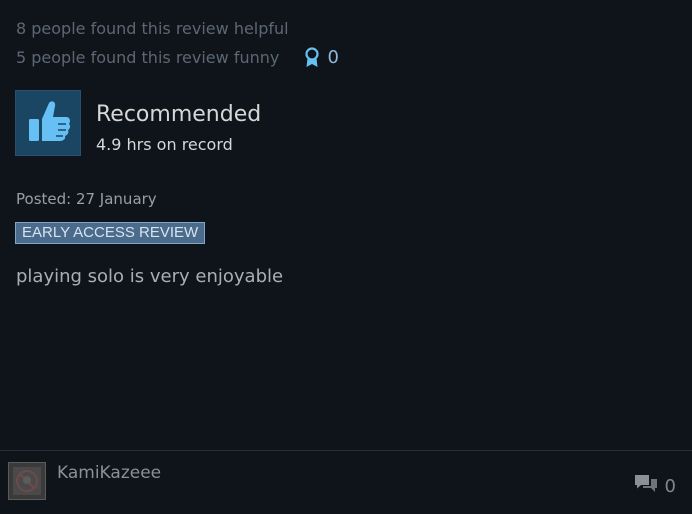 Image resolution: width=692 pixels, height=514 pixels. What do you see at coordinates (48, 123) in the screenshot?
I see `thumbs-up-icon` at bounding box center [48, 123].